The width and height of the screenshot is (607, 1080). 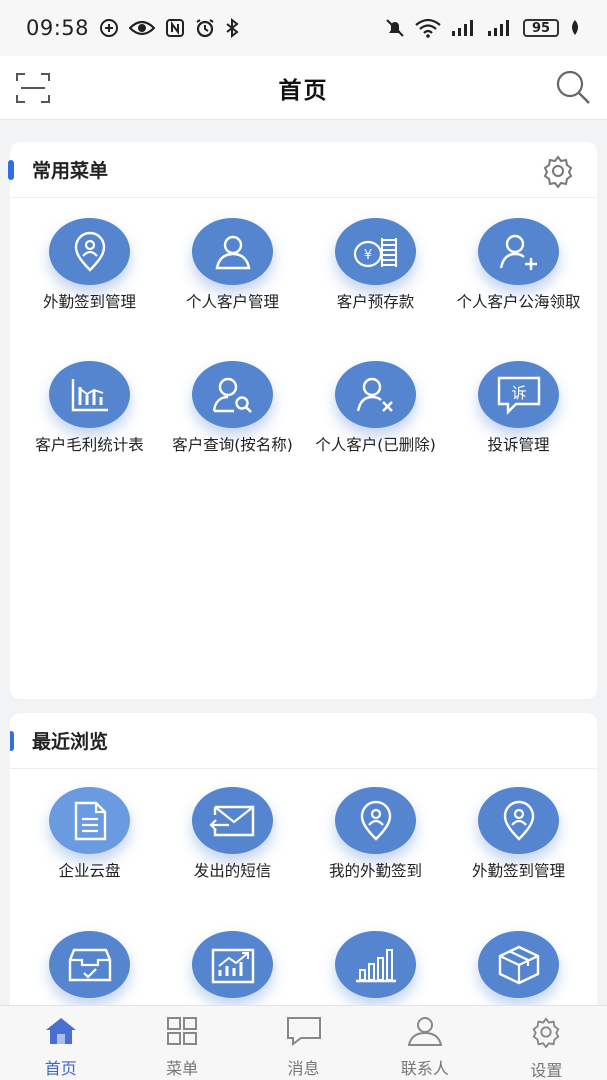 I want to click on menu-tile-deleted-personal-customers: 个人客户(已删除), so click(x=375, y=408).